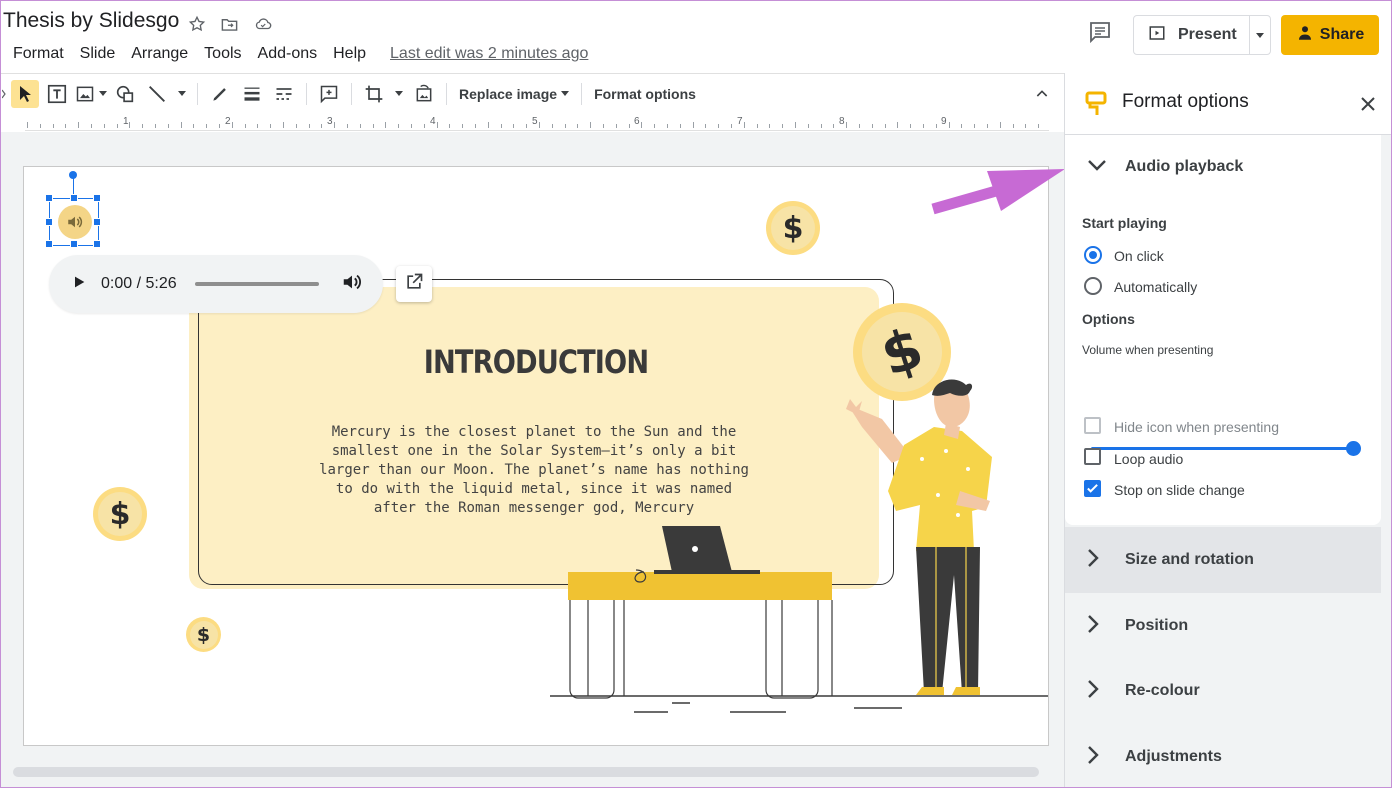 The width and height of the screenshot is (1392, 788). Describe the element at coordinates (1093, 560) in the screenshot. I see `chevron-right-icon` at that location.